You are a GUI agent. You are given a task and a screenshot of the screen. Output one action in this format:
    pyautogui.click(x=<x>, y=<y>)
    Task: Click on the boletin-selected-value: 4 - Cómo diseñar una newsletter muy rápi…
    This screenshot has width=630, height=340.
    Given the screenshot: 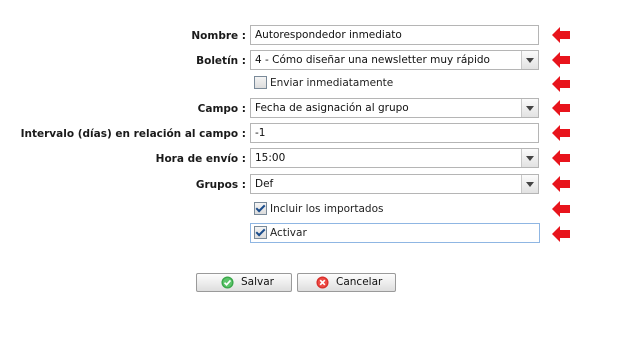 What is the action you would take?
    pyautogui.click(x=372, y=60)
    